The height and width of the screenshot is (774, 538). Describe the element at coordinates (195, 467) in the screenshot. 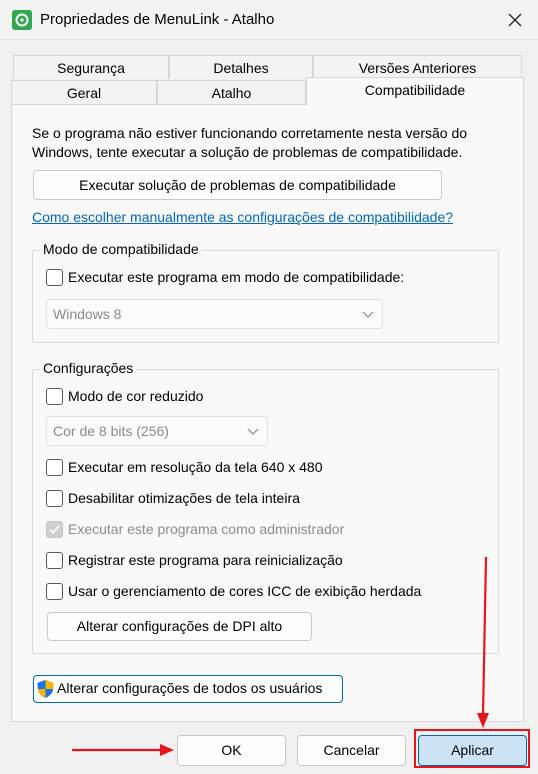

I see `resolution-640-label: Executar em resolução da tela 640 x 480` at that location.